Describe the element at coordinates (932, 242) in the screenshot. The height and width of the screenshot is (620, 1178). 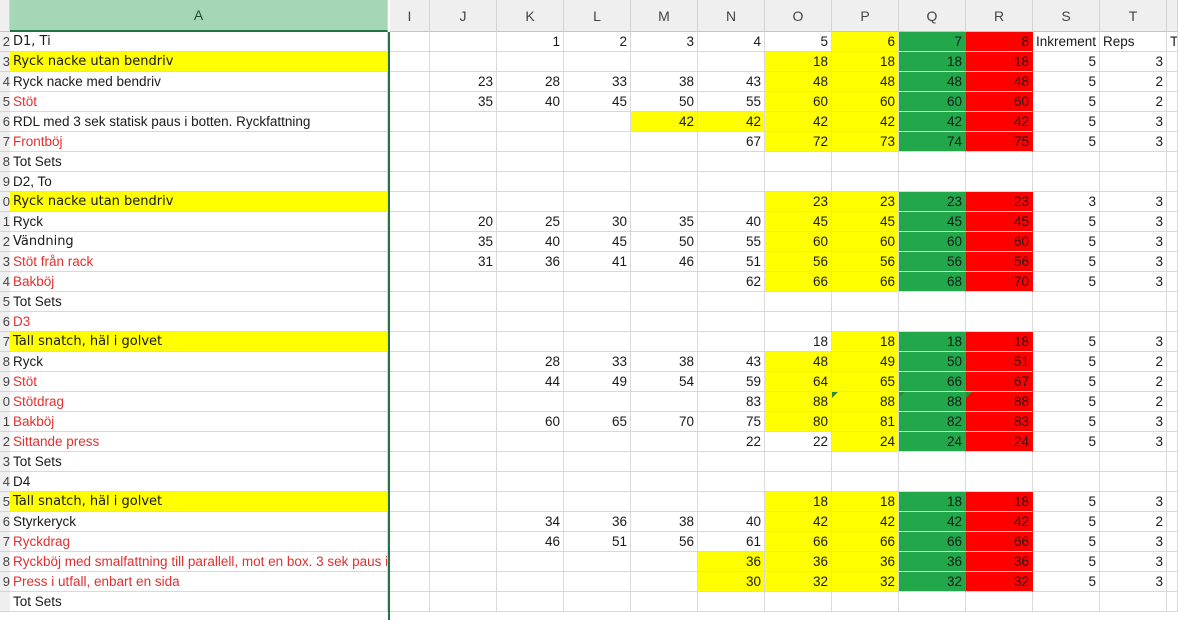
I see `grid-cell-q: 60` at that location.